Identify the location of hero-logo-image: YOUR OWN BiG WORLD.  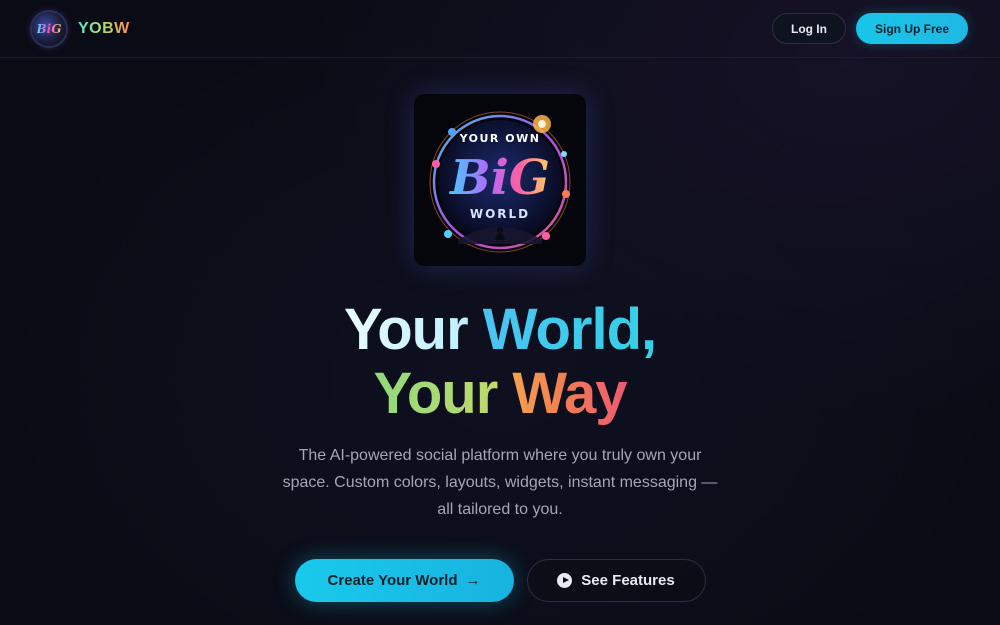
(500, 180).